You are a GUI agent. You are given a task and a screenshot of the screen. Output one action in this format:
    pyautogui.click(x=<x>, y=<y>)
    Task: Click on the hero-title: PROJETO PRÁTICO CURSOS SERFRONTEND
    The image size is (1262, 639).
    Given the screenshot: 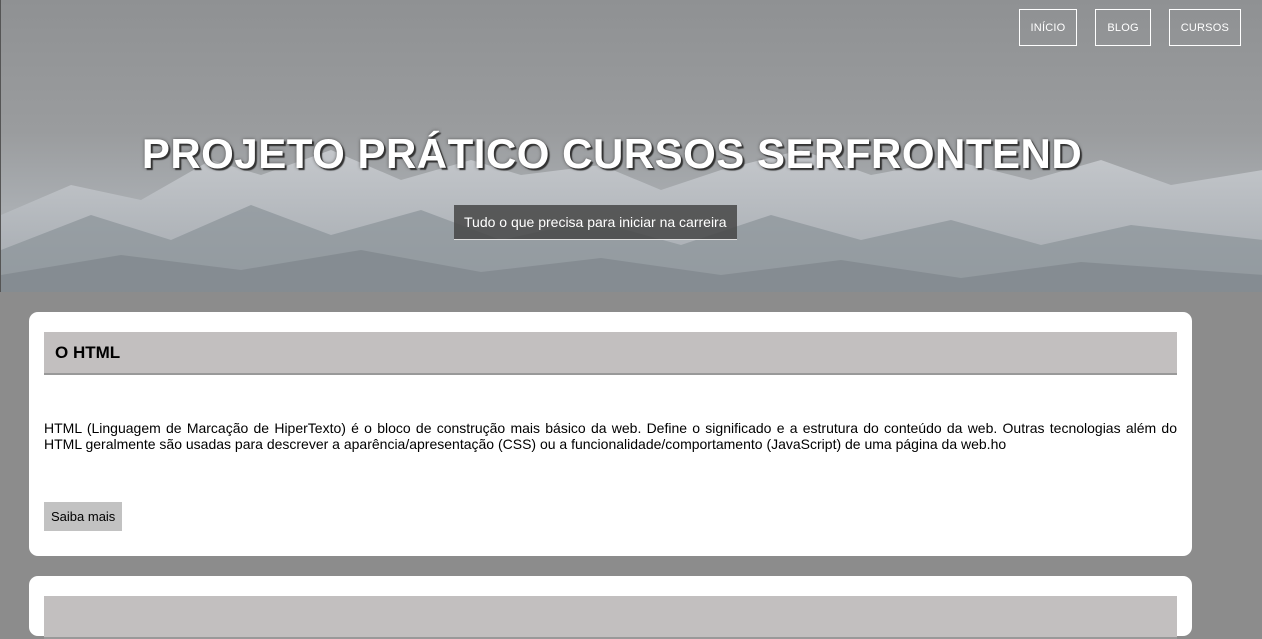 What is the action you would take?
    pyautogui.click(x=612, y=153)
    